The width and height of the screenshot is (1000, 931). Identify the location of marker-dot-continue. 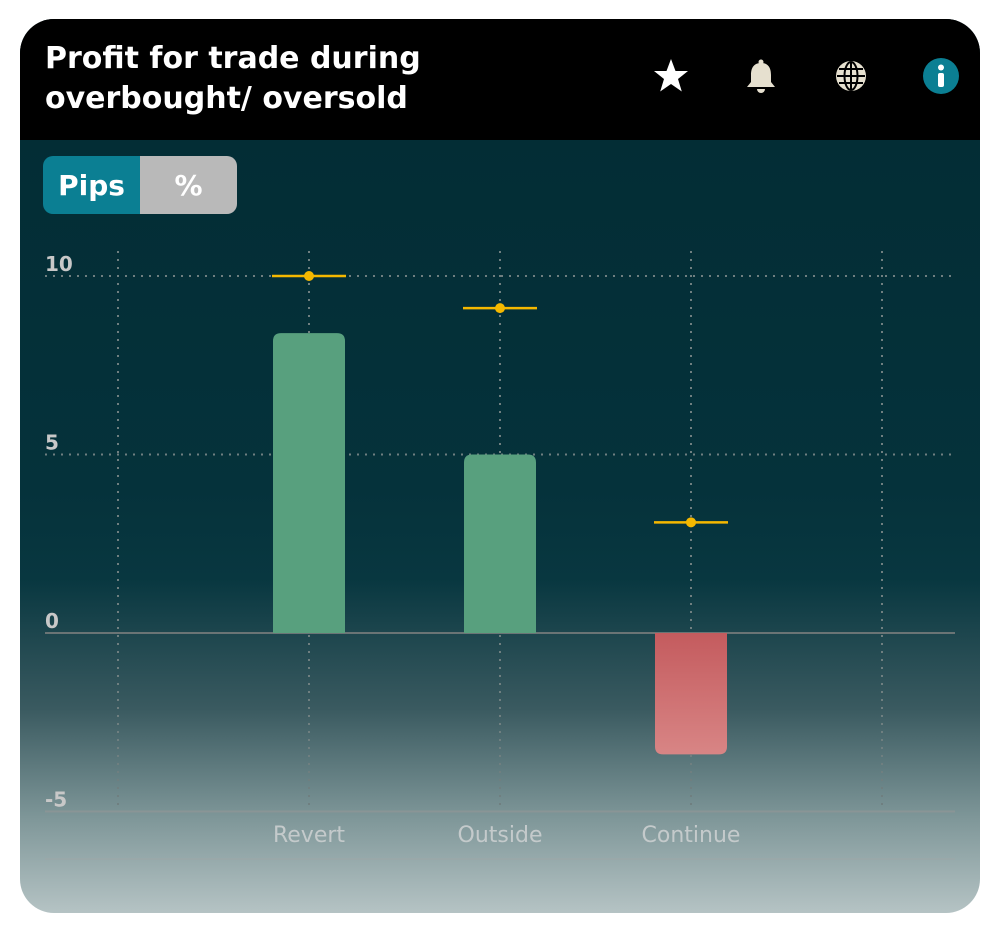
(691, 522).